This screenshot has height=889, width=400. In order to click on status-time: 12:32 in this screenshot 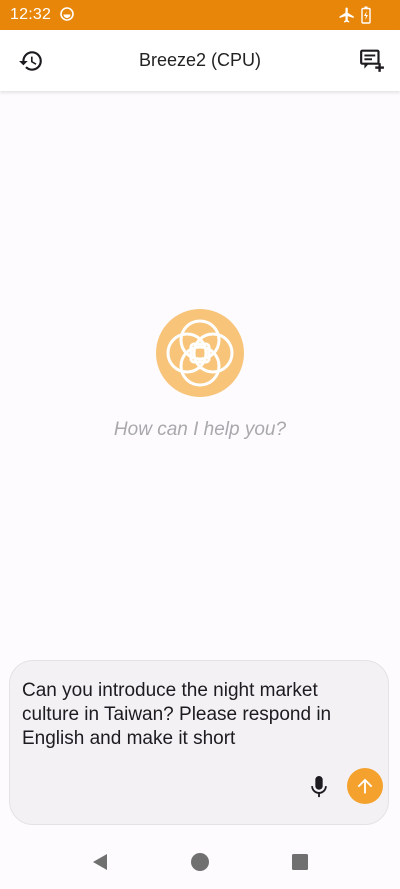, I will do `click(31, 14)`.